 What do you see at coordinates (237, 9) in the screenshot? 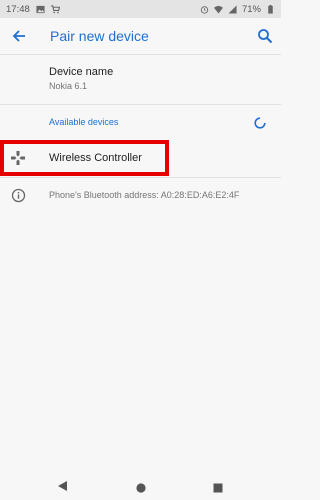
I see `status-right: 71%` at bounding box center [237, 9].